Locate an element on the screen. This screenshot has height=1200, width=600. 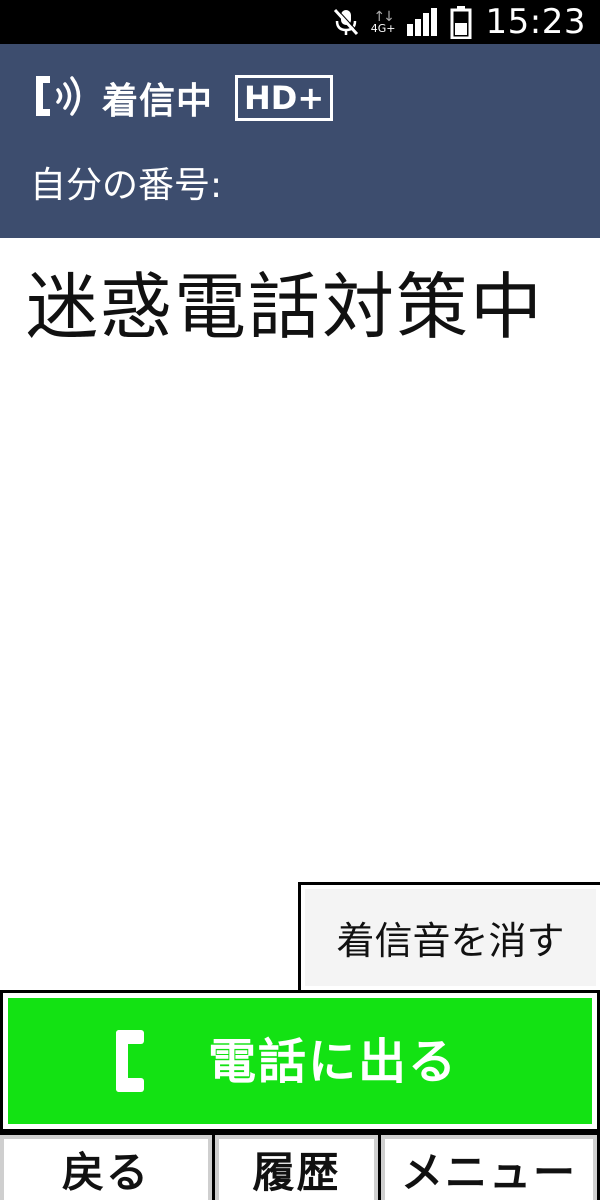
own-number-label: 自分の番号: is located at coordinates (126, 185).